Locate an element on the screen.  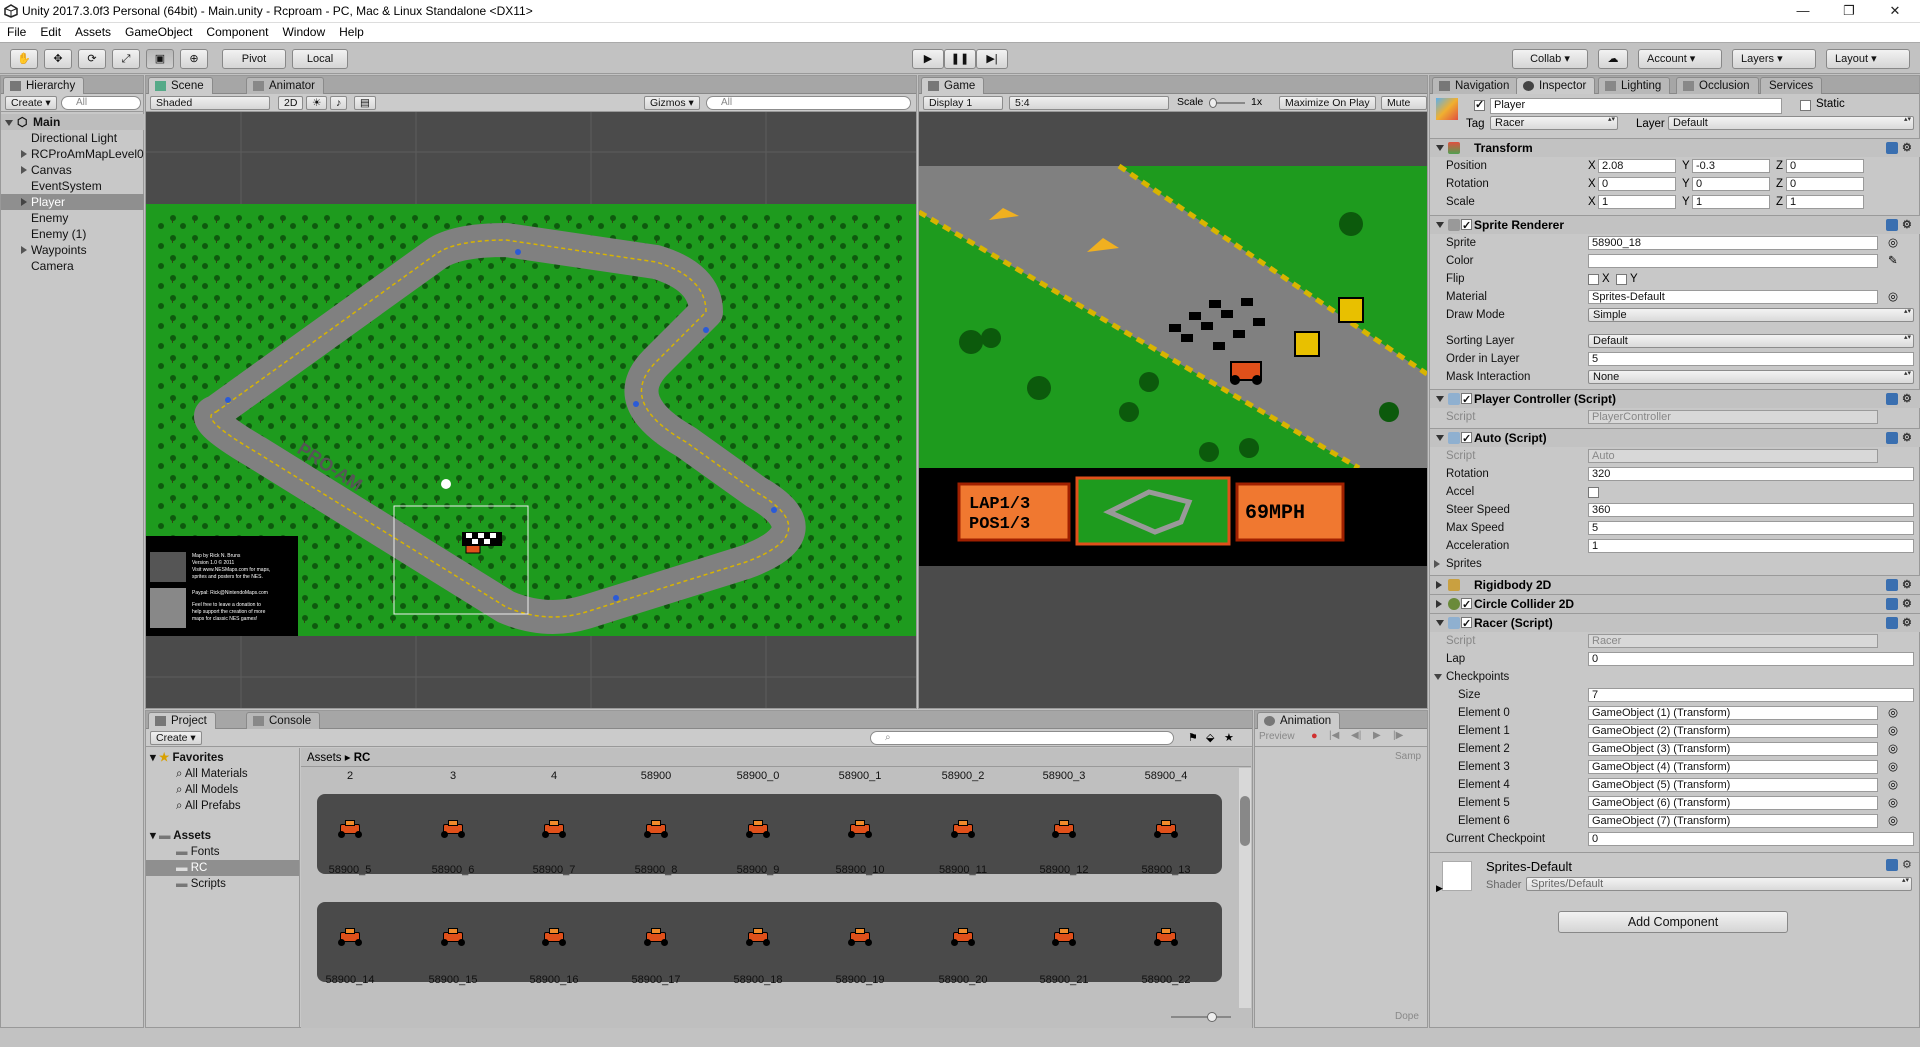
auto-enabled-checkbox is located at coordinates (1466, 439).